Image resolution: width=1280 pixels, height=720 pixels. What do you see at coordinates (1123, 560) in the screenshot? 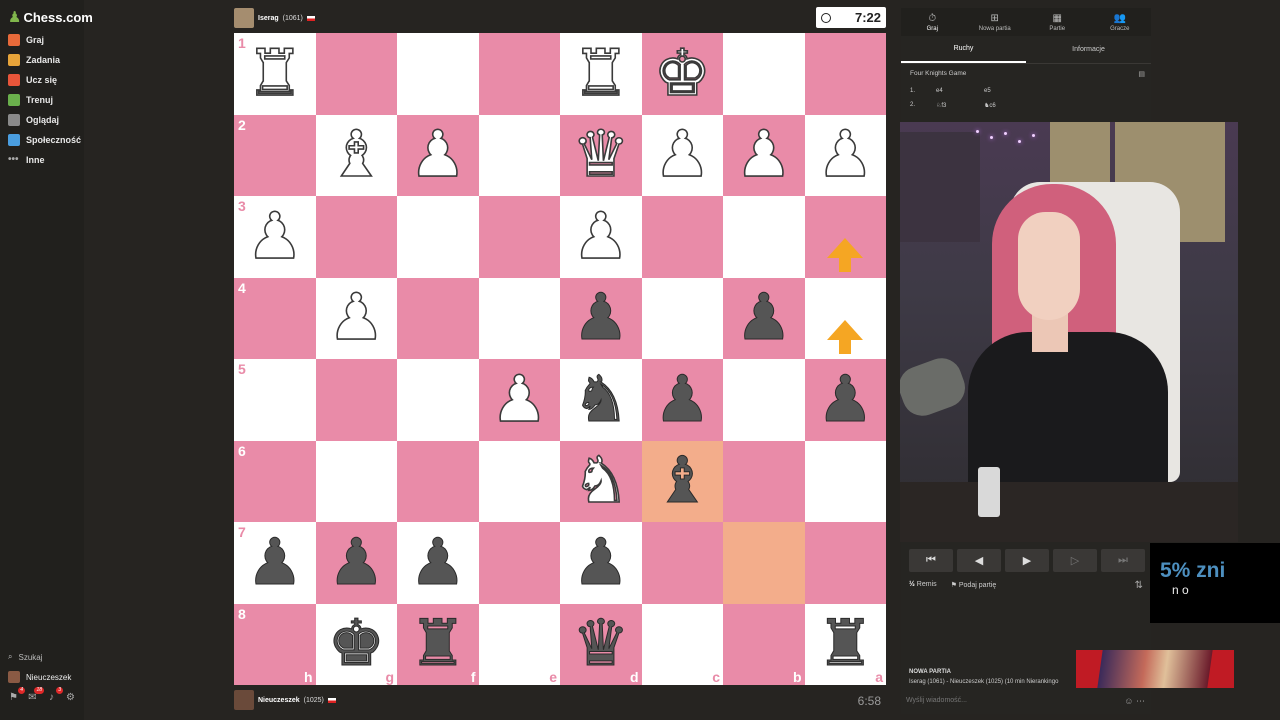
I see `last-move-button: ⏭` at bounding box center [1123, 560].